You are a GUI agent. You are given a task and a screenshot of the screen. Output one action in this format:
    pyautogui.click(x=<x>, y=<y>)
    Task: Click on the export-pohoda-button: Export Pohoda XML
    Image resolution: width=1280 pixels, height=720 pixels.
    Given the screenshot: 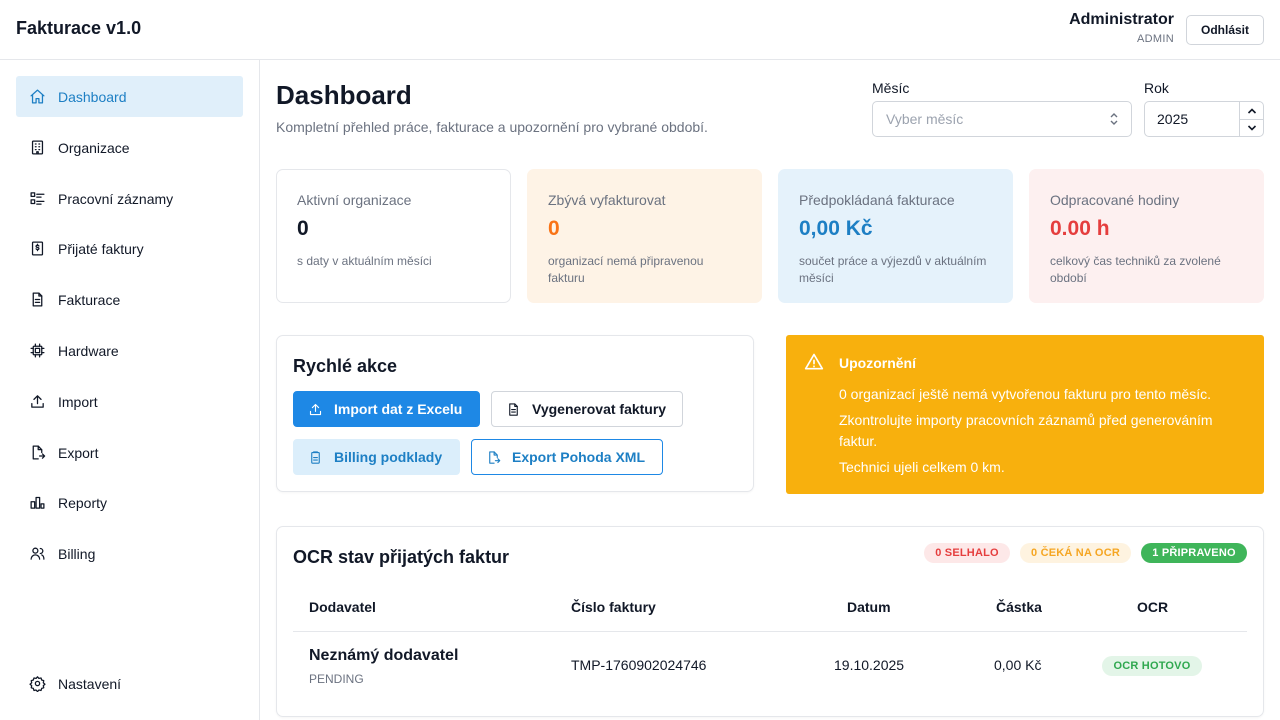 What is the action you would take?
    pyautogui.click(x=567, y=457)
    